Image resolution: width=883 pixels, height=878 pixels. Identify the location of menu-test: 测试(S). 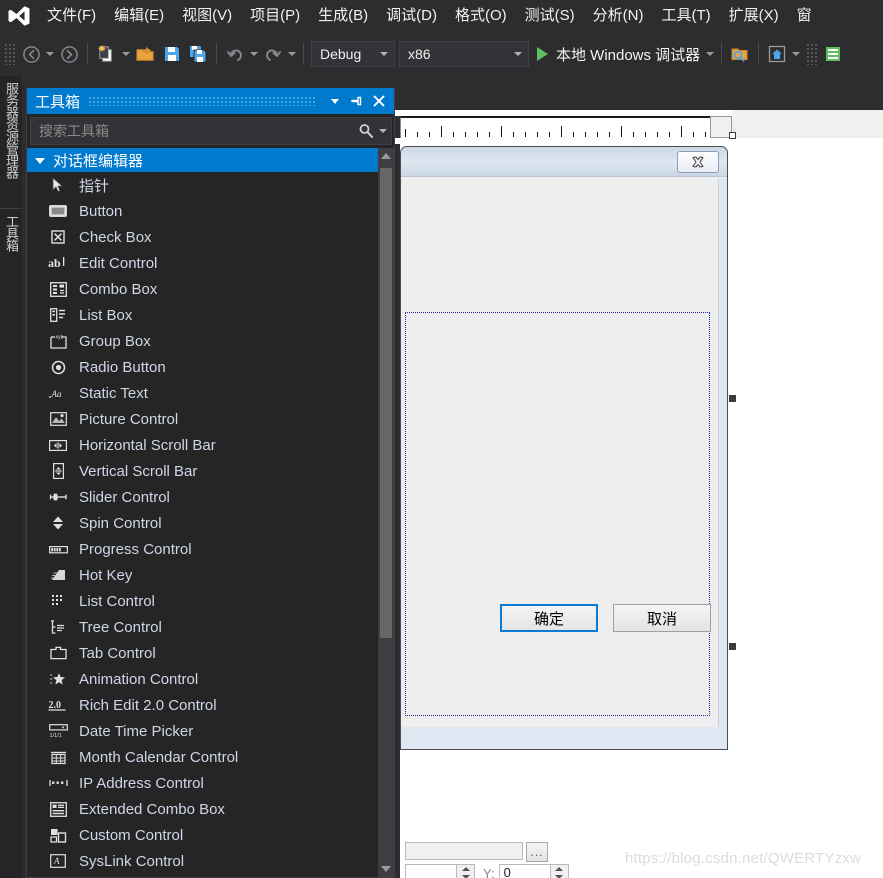
(550, 16).